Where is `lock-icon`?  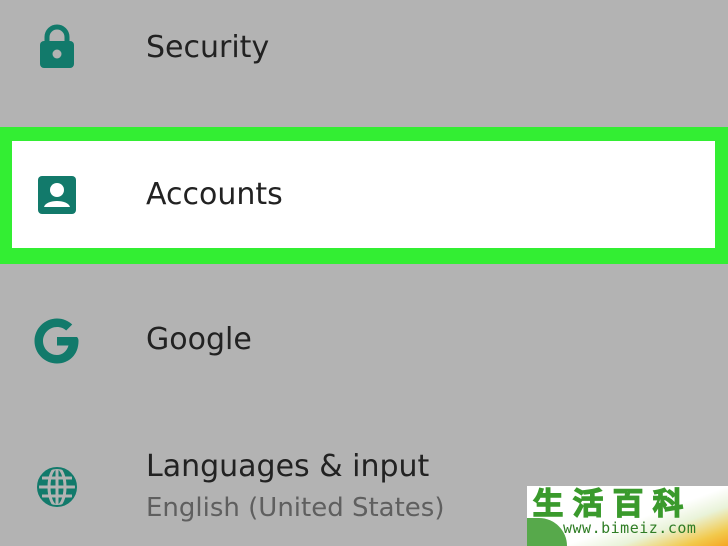
lock-icon is located at coordinates (57, 47).